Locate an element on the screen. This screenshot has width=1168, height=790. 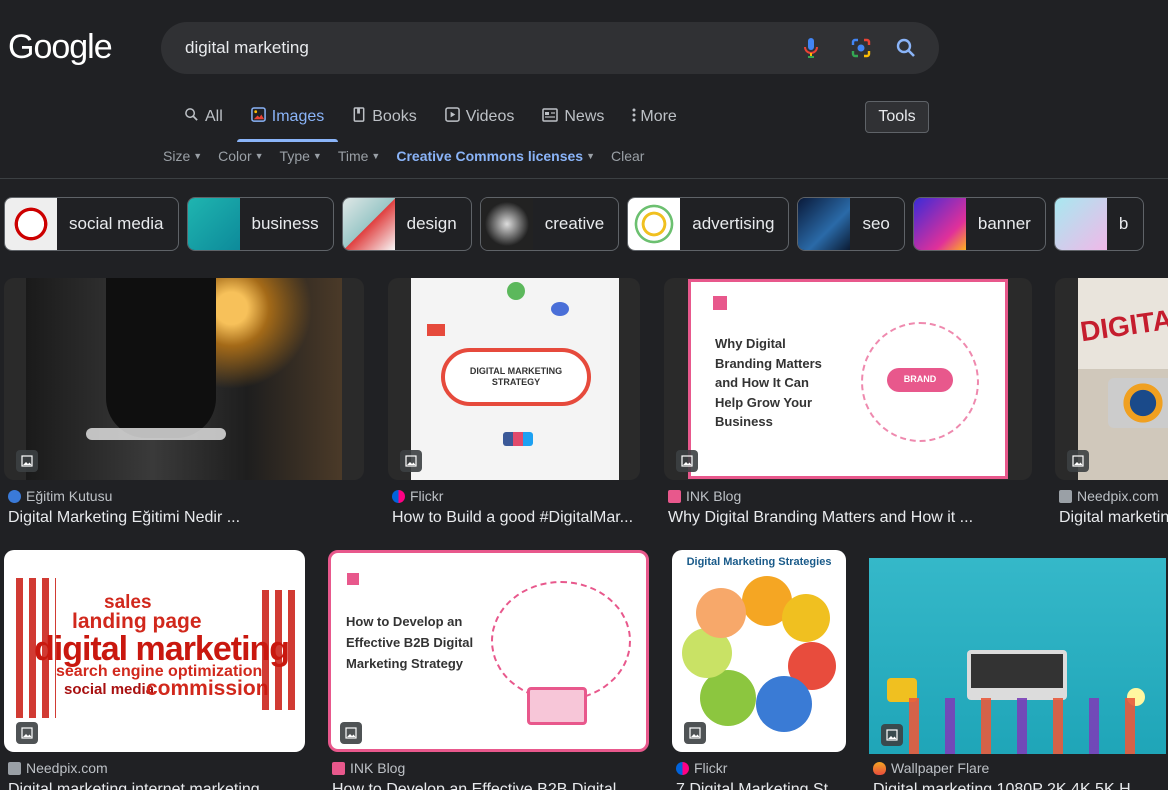
word-vertical-right is located at coordinates (280, 650).